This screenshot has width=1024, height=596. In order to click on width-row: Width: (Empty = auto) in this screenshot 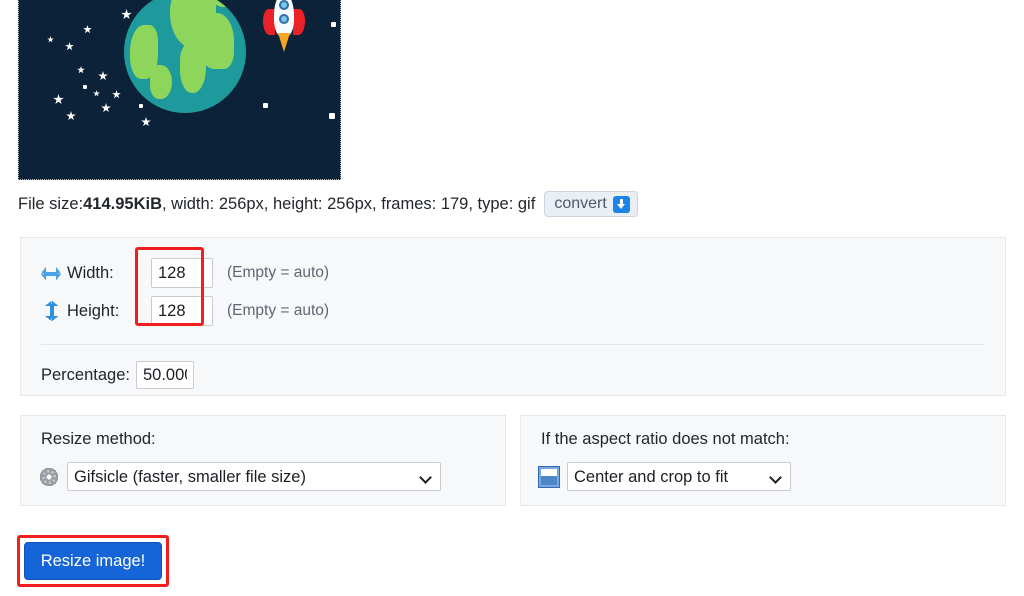, I will do `click(185, 273)`.